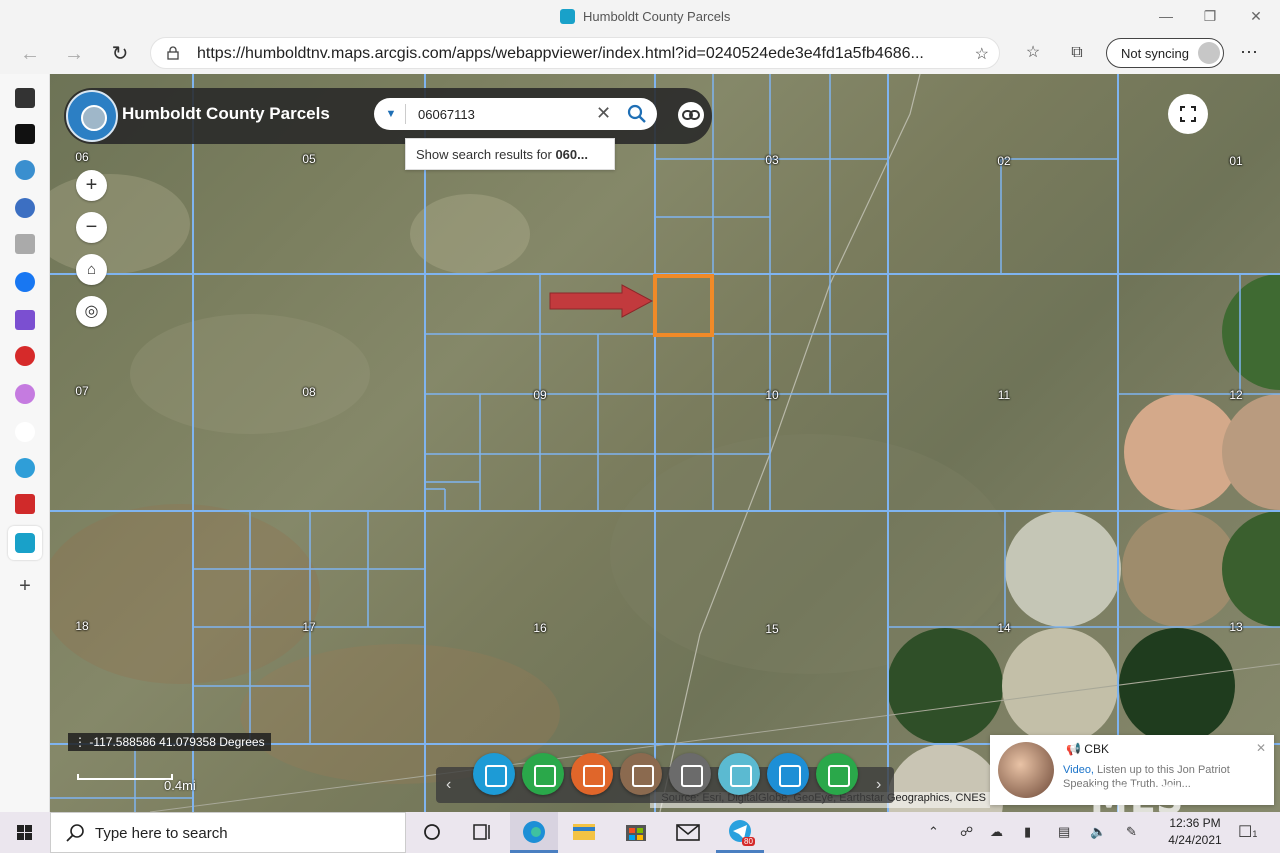 This screenshot has height=853, width=1280. I want to click on favorites-icon: ☆, so click(1033, 53).